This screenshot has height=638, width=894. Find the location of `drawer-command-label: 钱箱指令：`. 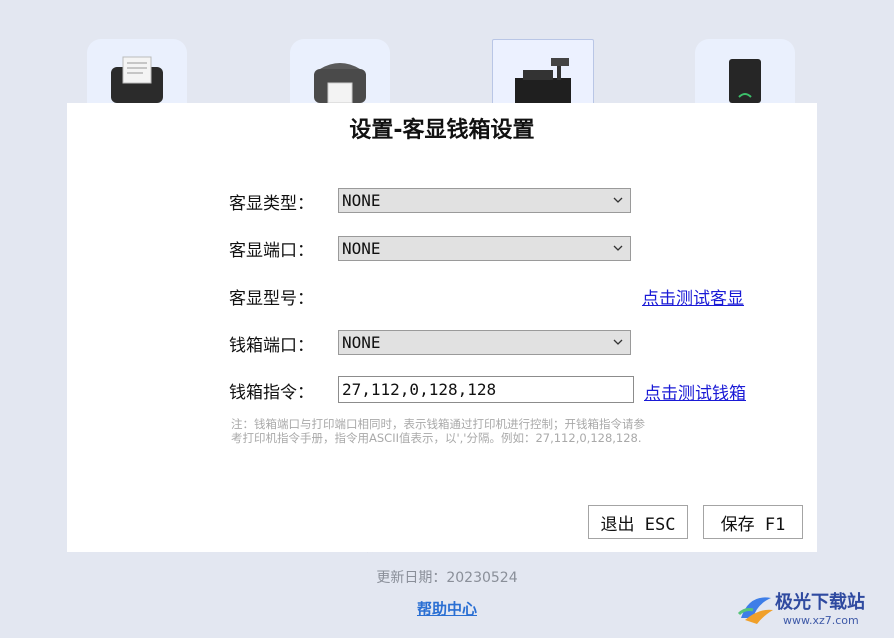

drawer-command-label: 钱箱指令： is located at coordinates (271, 393).